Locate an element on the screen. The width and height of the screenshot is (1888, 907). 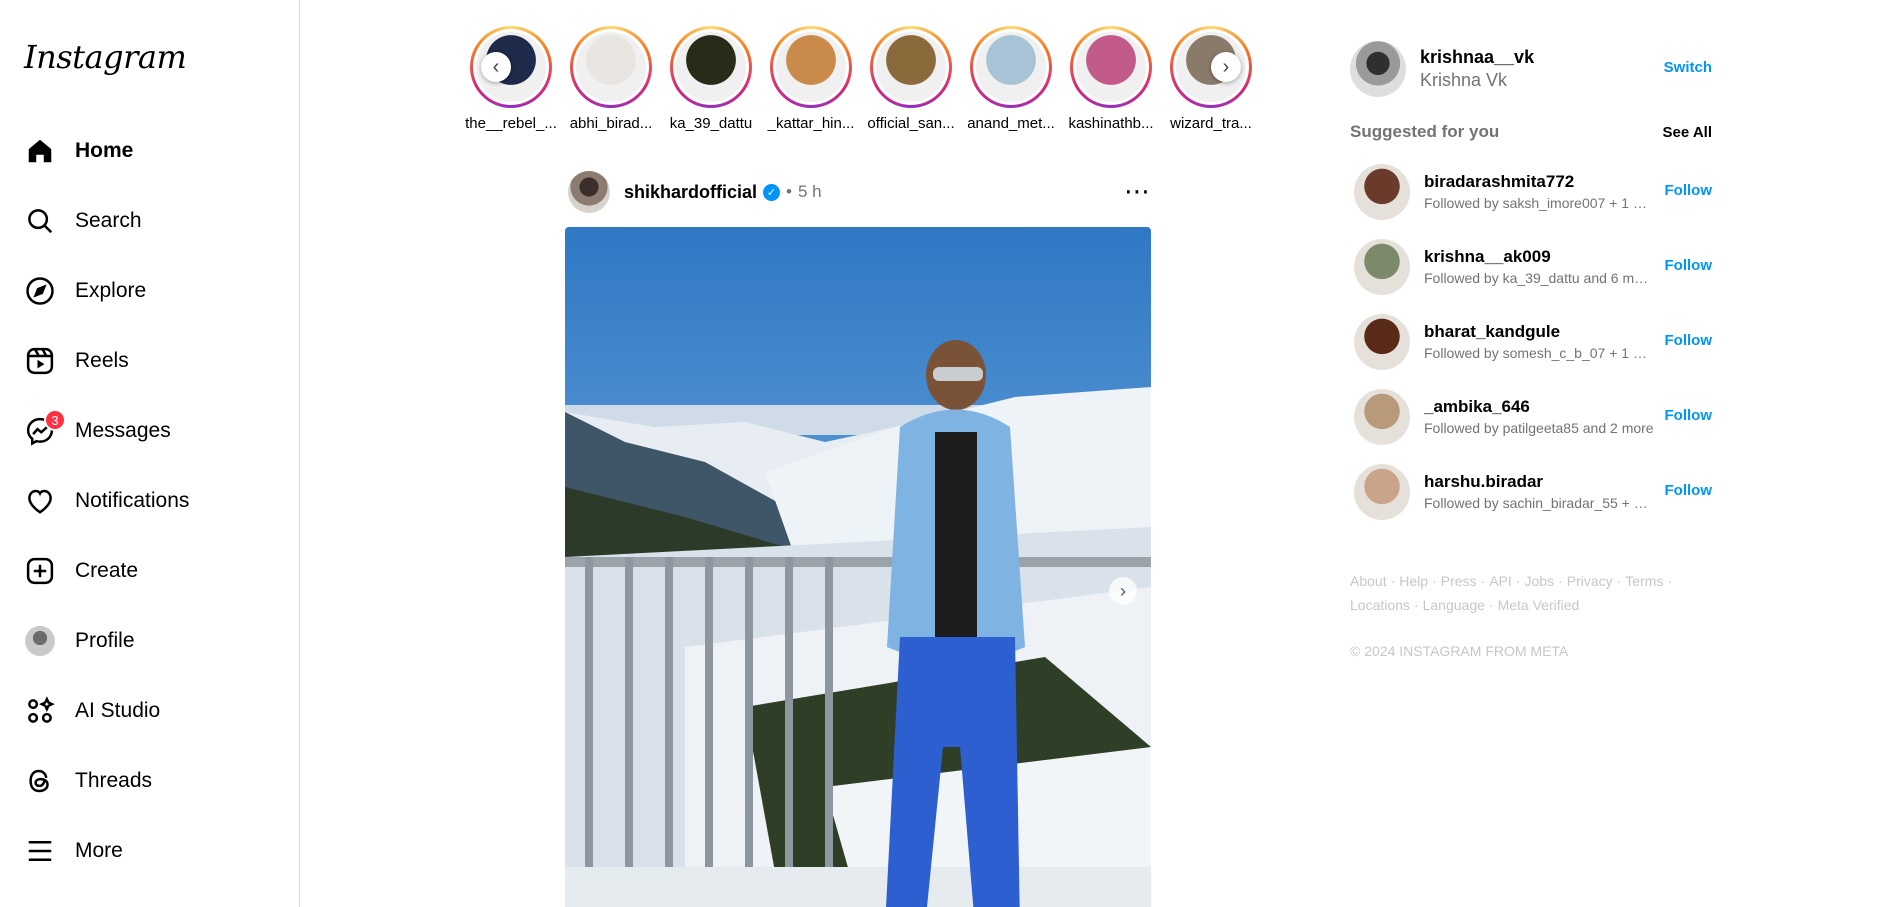
suggestion-username: harshu.biradar is located at coordinates (1539, 482).